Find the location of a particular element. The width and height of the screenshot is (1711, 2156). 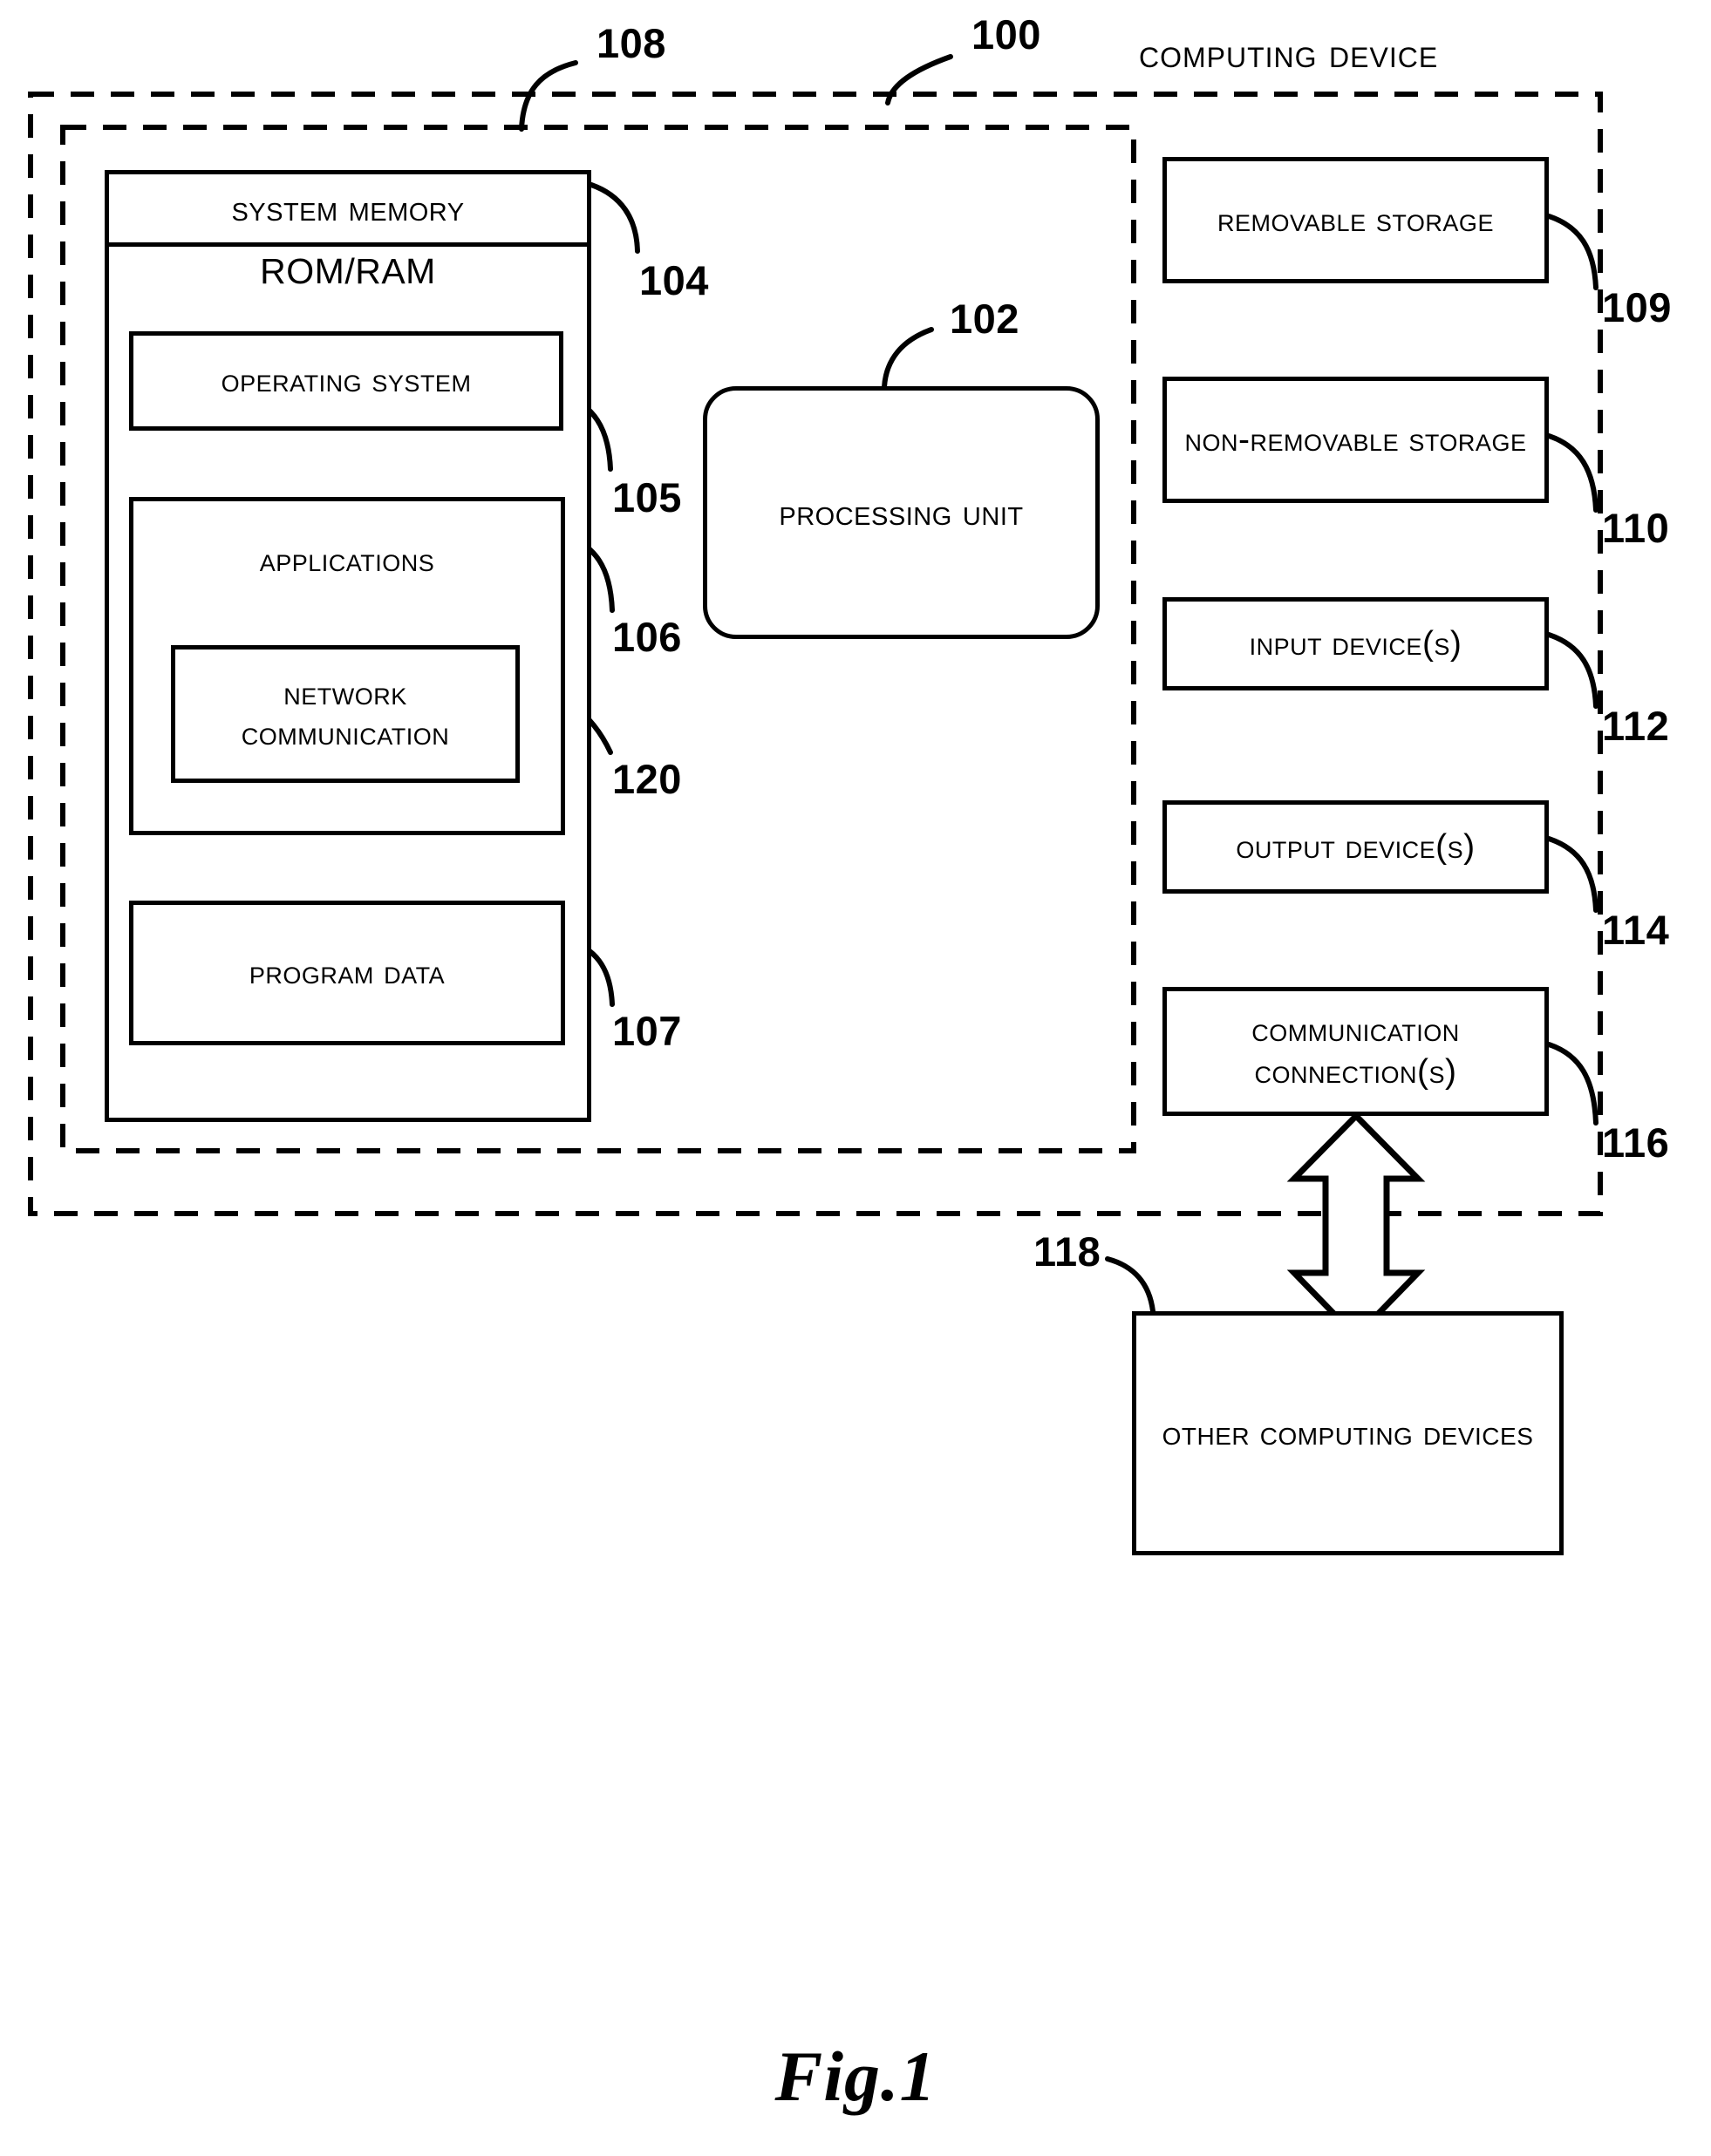

ref-numeral-109: 109 is located at coordinates (1637, 307).